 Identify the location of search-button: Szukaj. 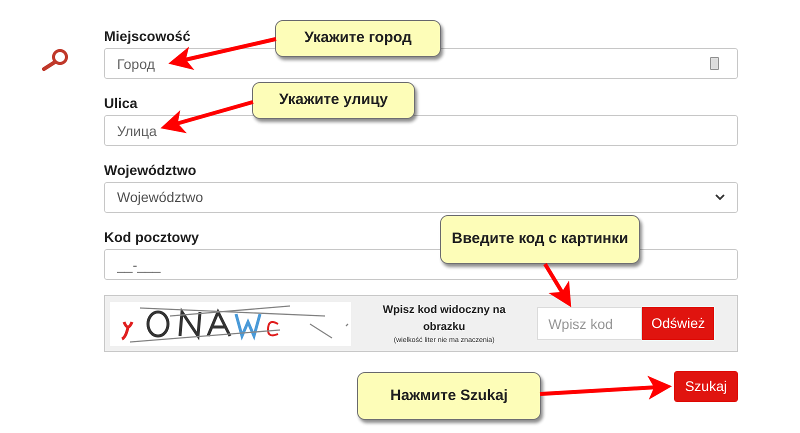
(706, 386).